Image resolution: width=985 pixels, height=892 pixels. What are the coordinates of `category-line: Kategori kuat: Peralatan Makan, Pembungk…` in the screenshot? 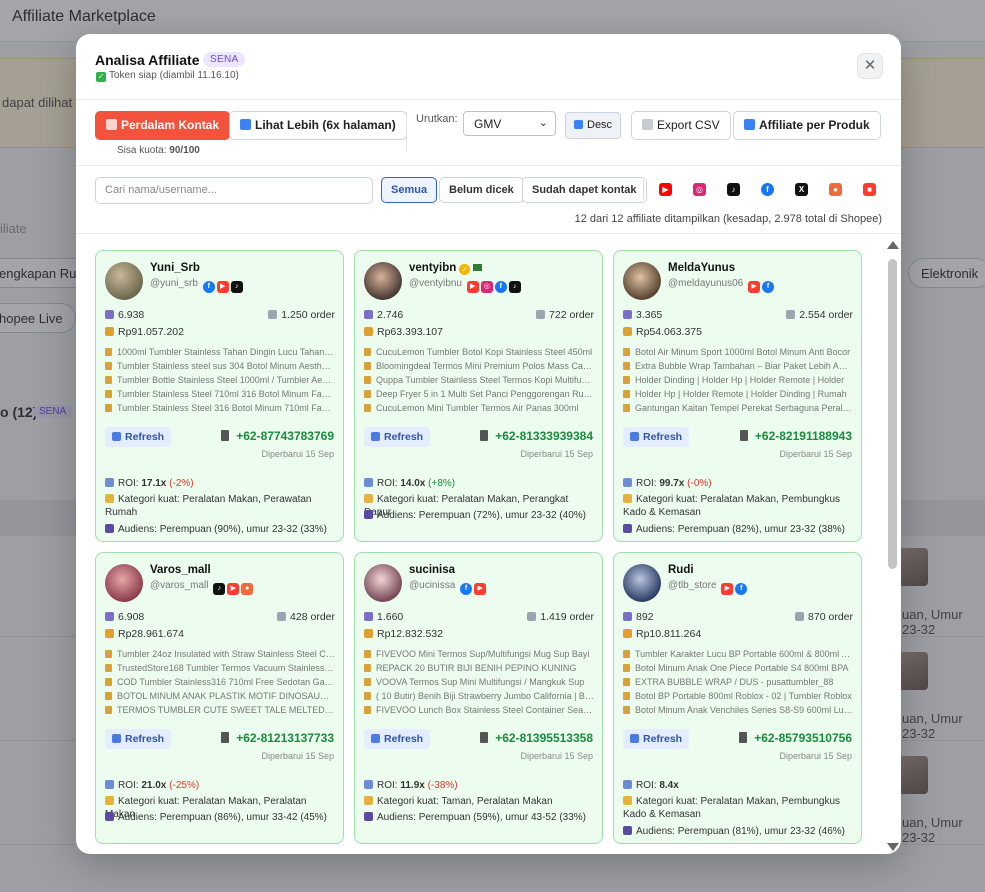 It's located at (739, 808).